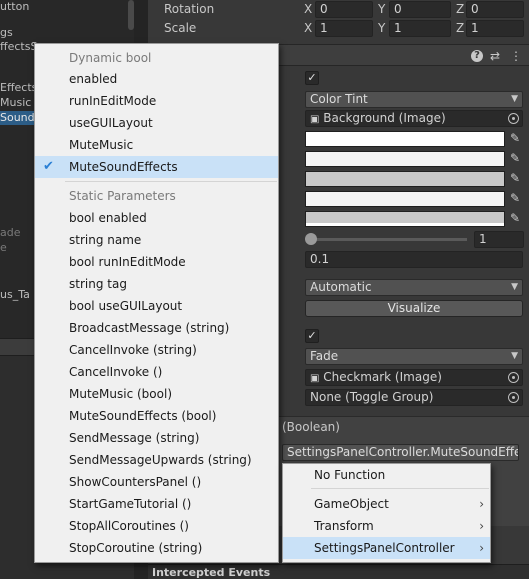  I want to click on menu-item: string tag, so click(156, 284).